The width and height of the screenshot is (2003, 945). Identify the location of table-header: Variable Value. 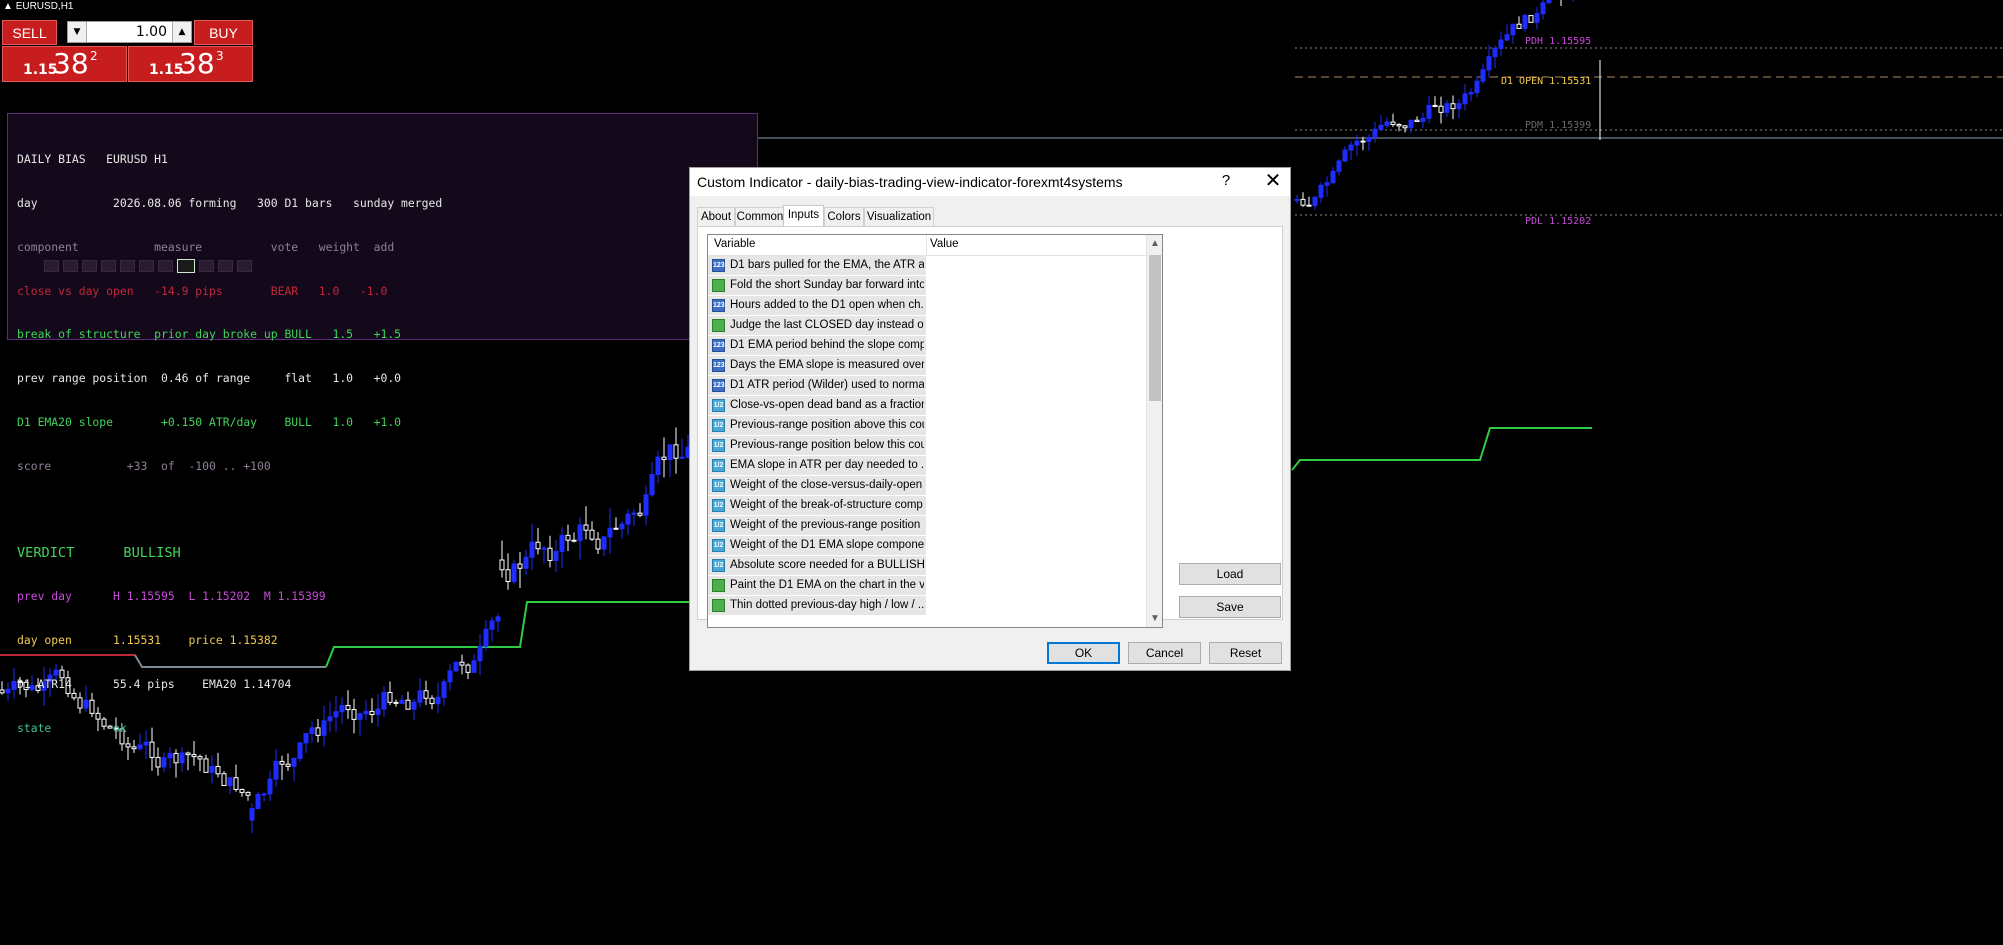
(927, 245).